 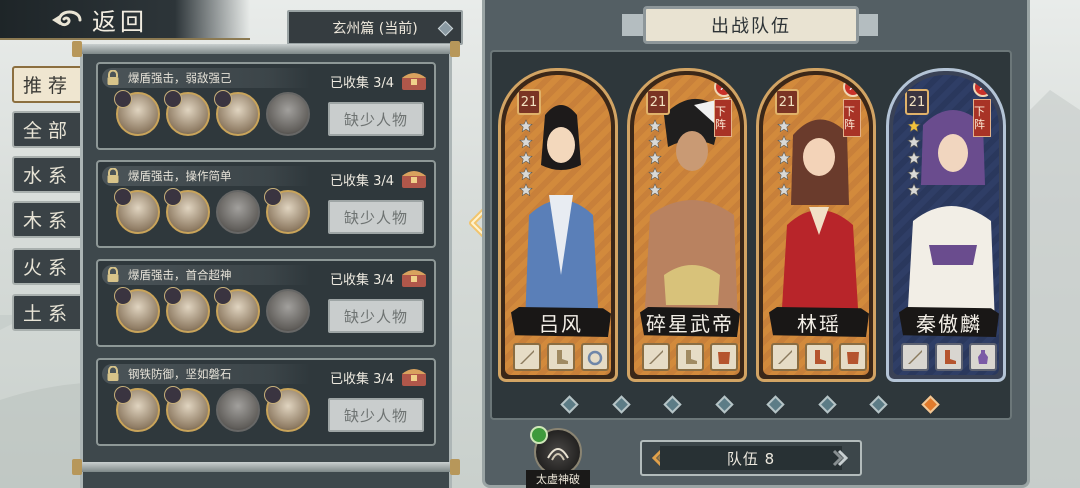 What do you see at coordinates (125, 20) in the screenshot?
I see `back-button: 返回` at bounding box center [125, 20].